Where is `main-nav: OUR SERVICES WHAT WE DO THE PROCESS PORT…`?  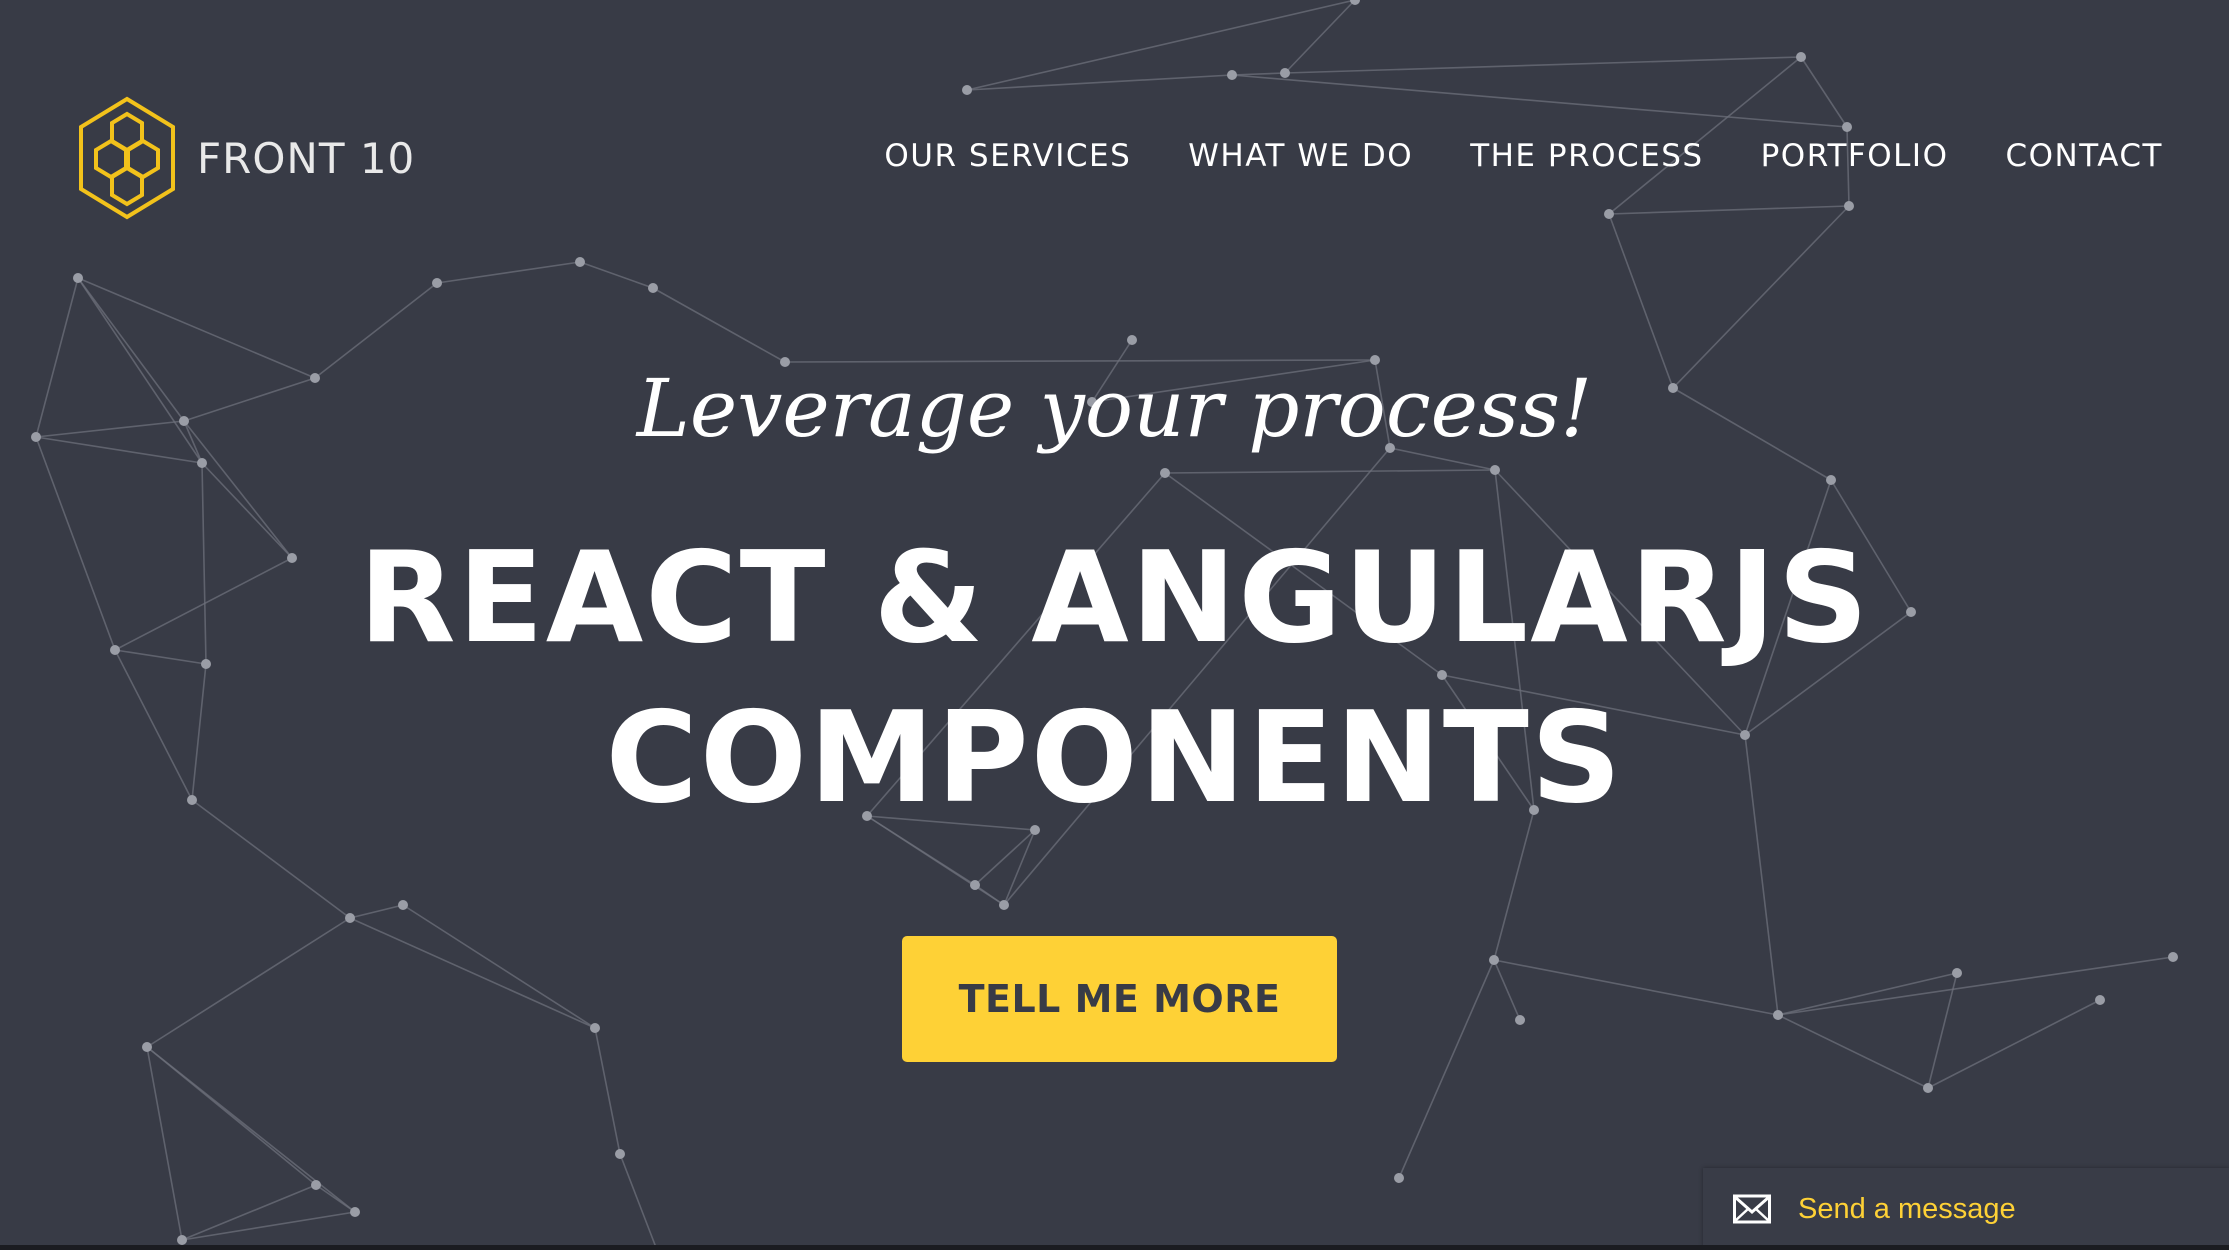 main-nav: OUR SERVICES WHAT WE DO THE PROCESS PORT… is located at coordinates (1523, 156).